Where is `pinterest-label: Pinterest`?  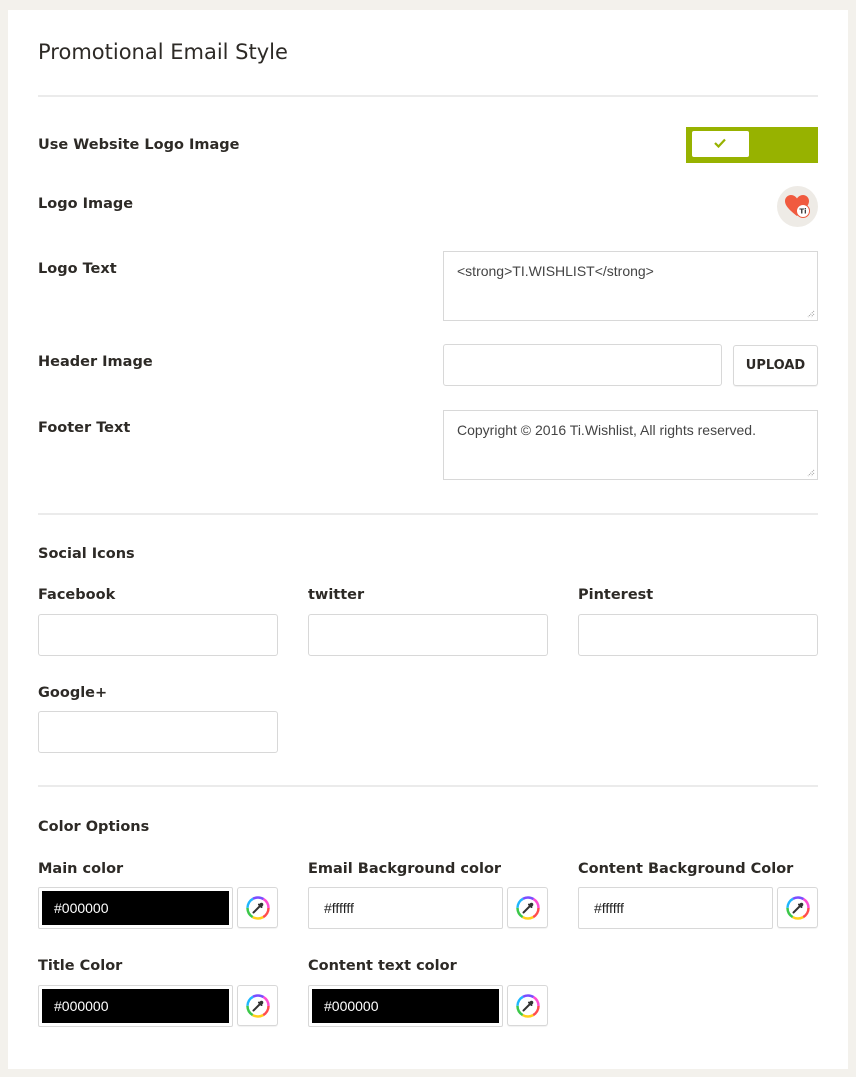
pinterest-label: Pinterest is located at coordinates (616, 595).